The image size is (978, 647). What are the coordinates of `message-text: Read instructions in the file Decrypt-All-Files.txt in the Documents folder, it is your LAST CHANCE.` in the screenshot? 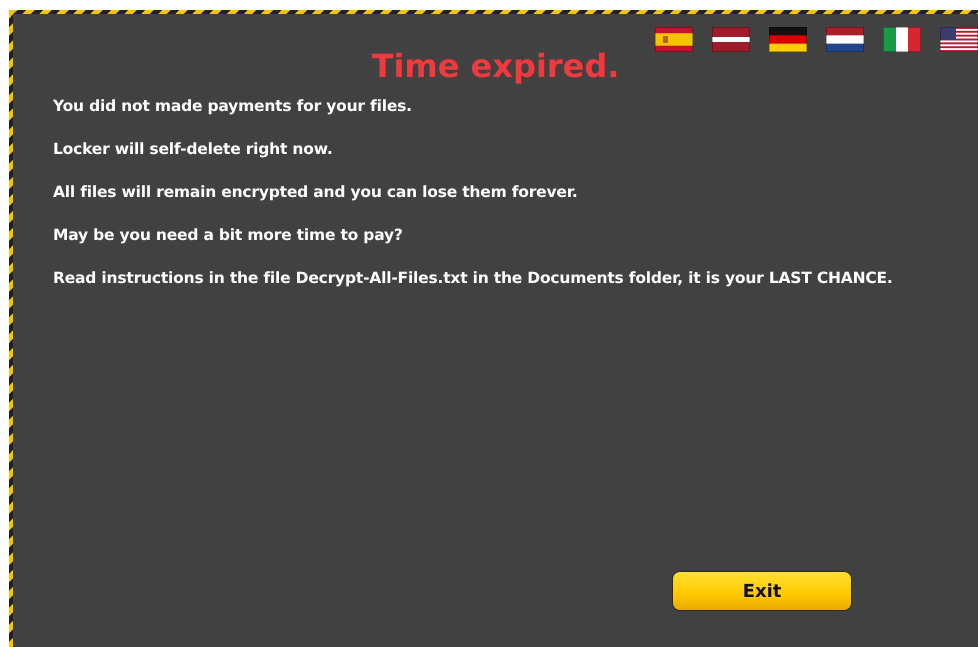 It's located at (473, 278).